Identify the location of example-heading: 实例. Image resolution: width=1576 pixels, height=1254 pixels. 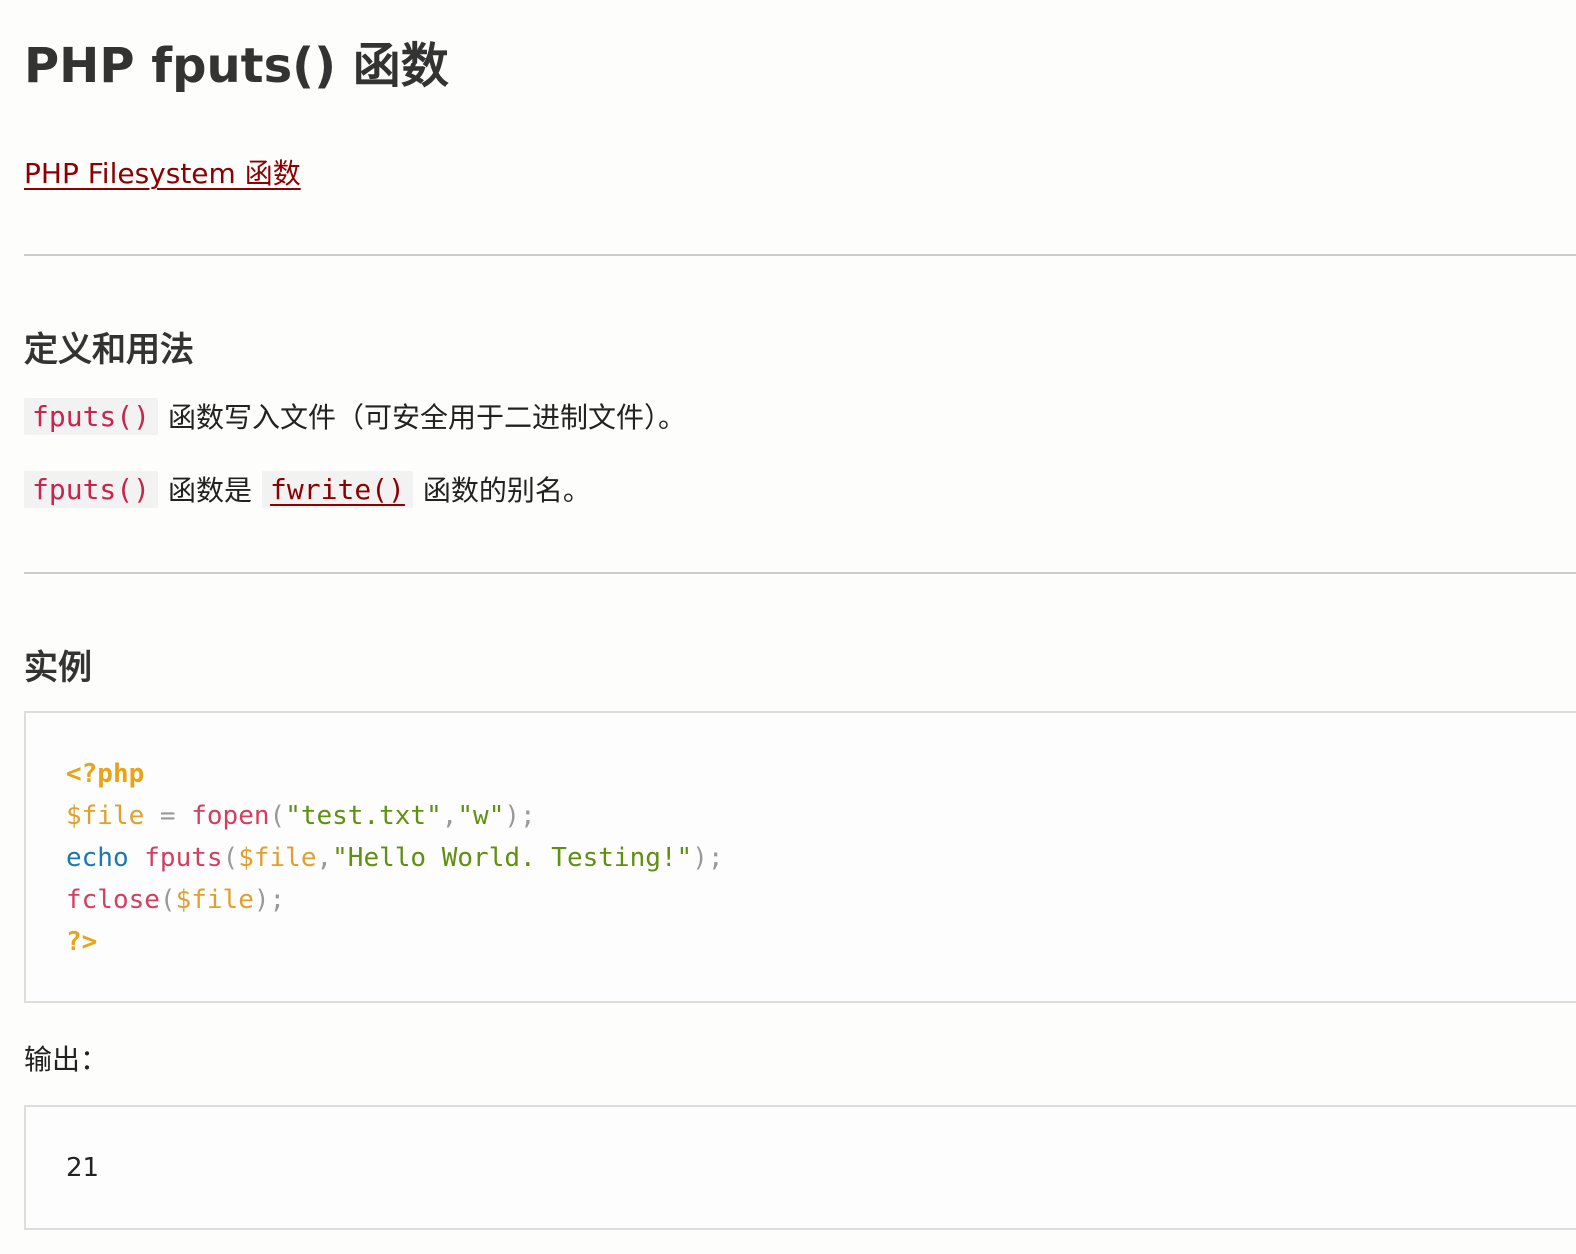
(58, 668).